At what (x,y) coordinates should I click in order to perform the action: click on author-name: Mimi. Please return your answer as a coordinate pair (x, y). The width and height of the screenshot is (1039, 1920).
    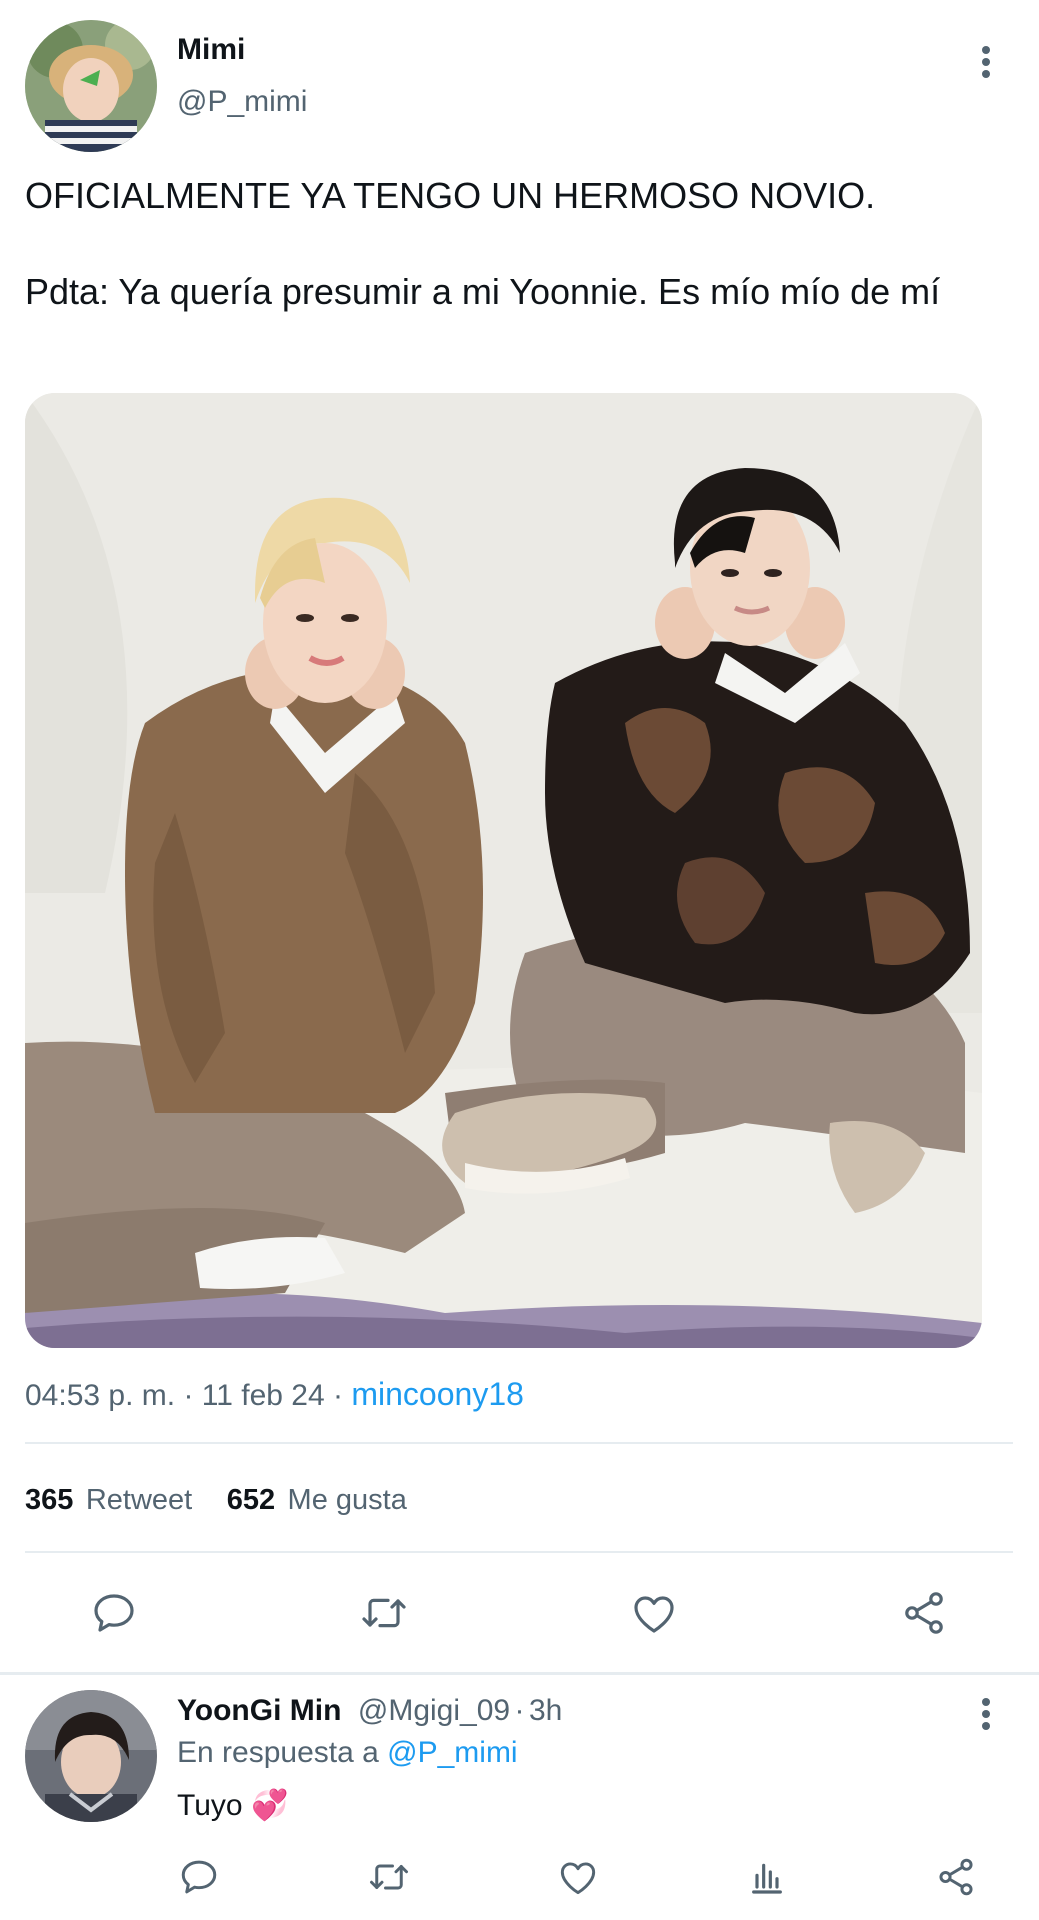
    Looking at the image, I should click on (211, 50).